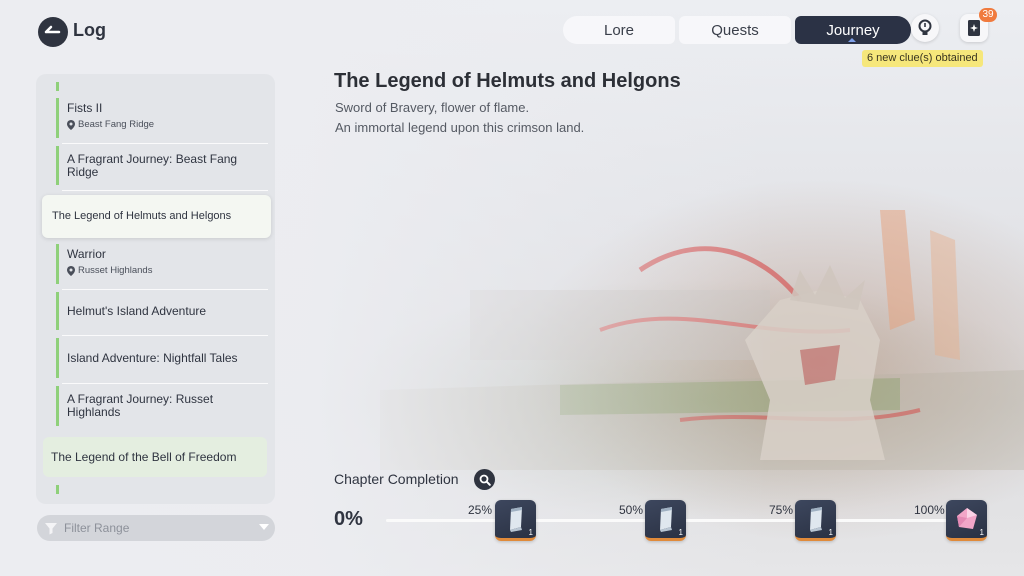 This screenshot has width=1024, height=576. I want to click on tab-bar: Lore Quests Journey, so click(737, 30).